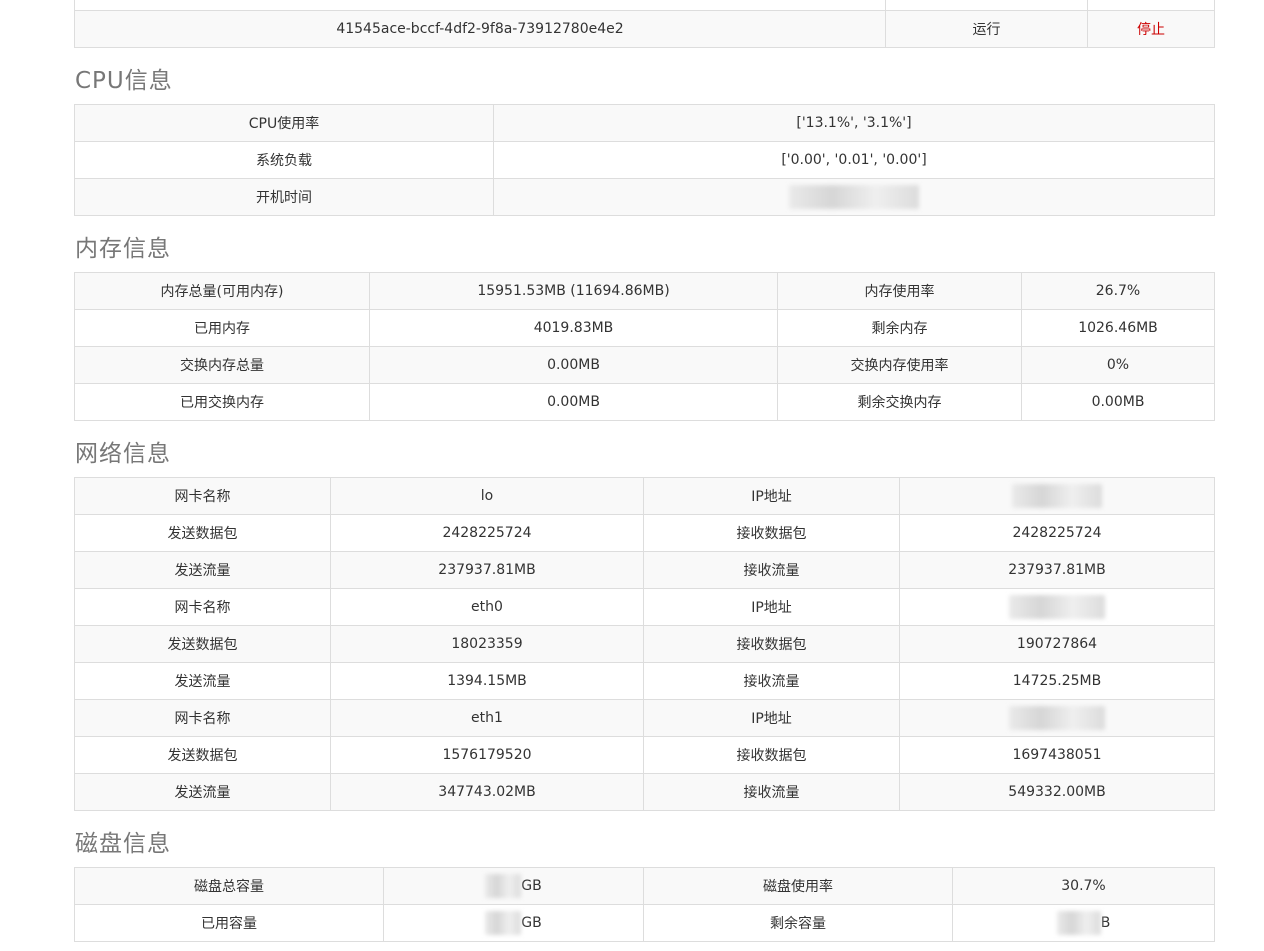  What do you see at coordinates (487, 496) in the screenshot?
I see `network-value: lo` at bounding box center [487, 496].